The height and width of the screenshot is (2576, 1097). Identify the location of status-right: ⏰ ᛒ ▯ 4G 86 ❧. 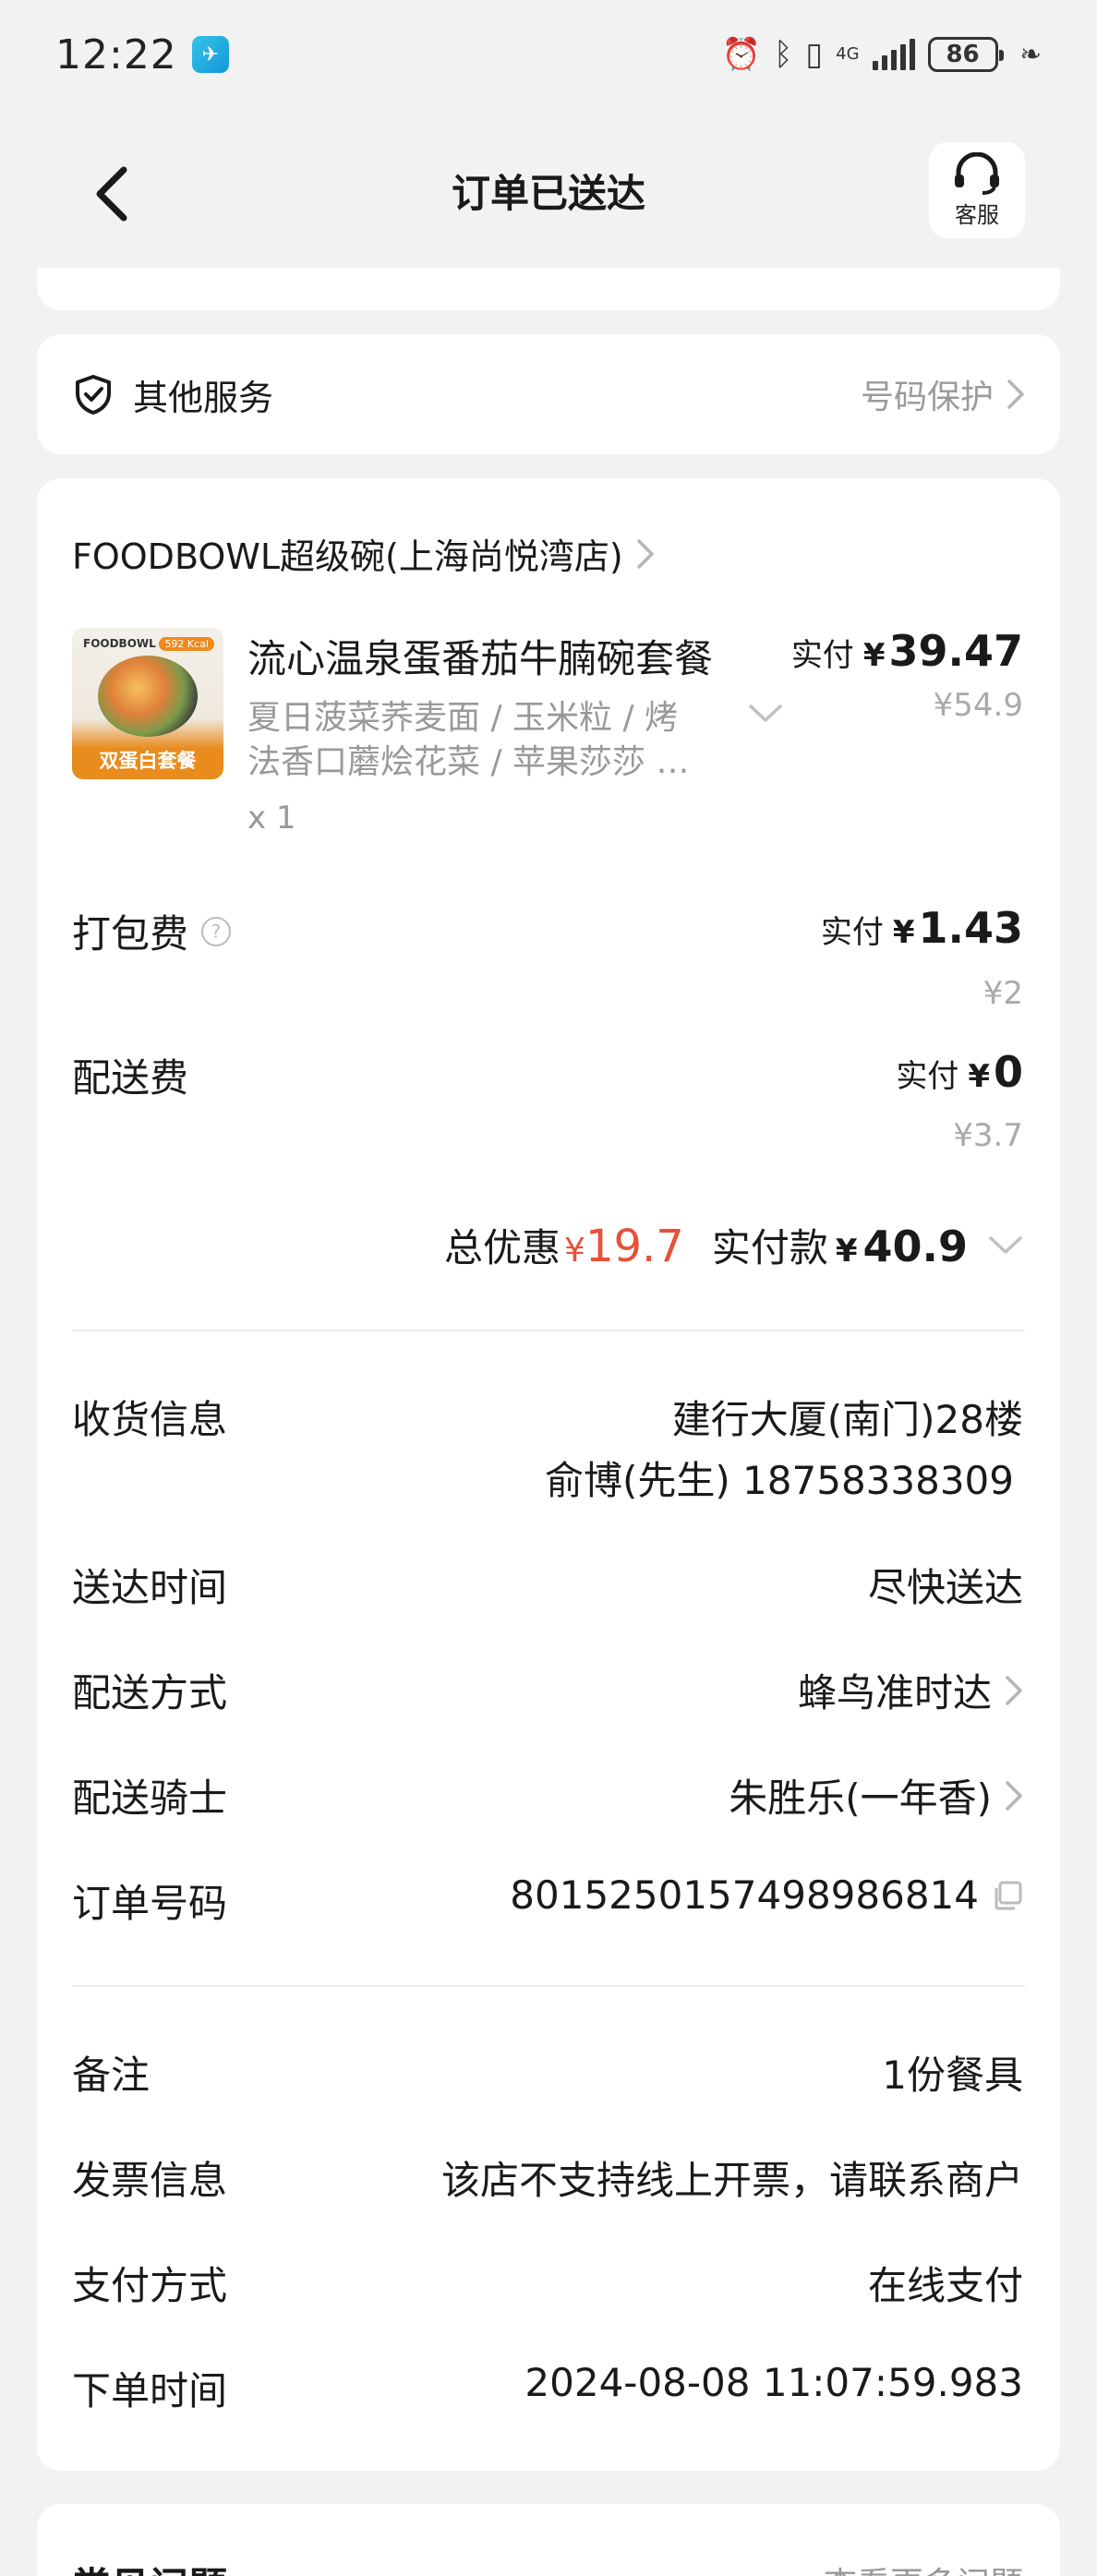
(882, 54).